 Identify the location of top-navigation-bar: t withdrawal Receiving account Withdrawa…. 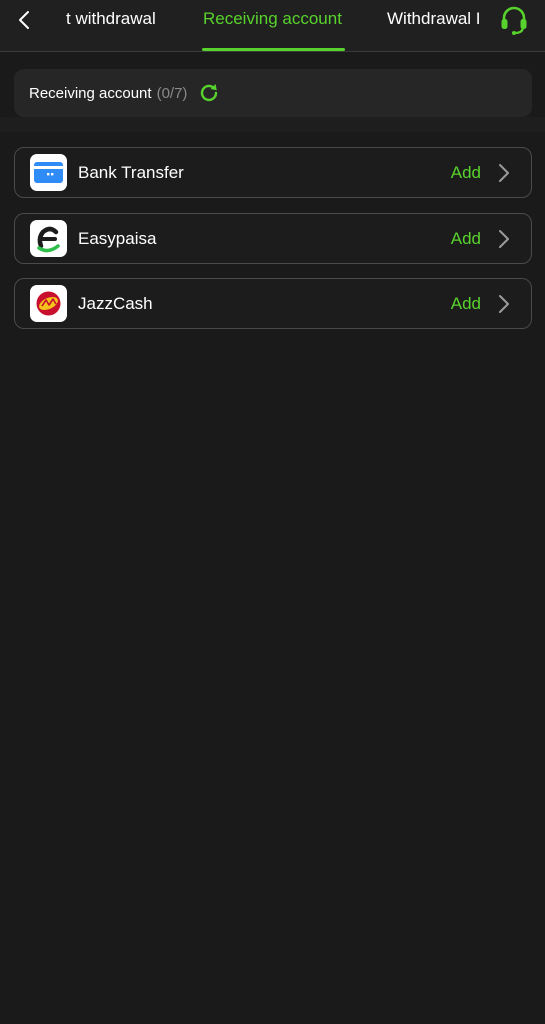
(272, 26).